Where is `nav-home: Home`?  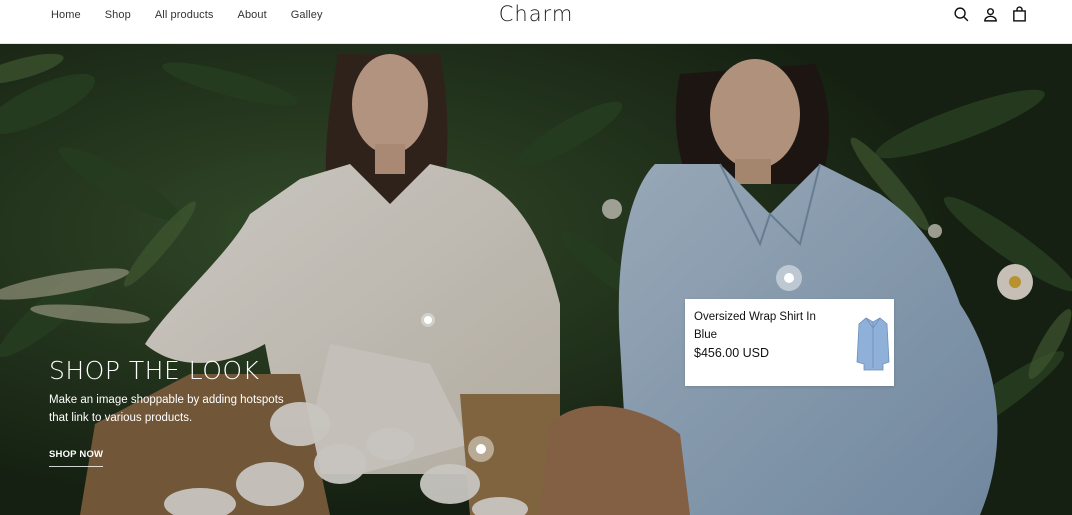 nav-home: Home is located at coordinates (66, 15).